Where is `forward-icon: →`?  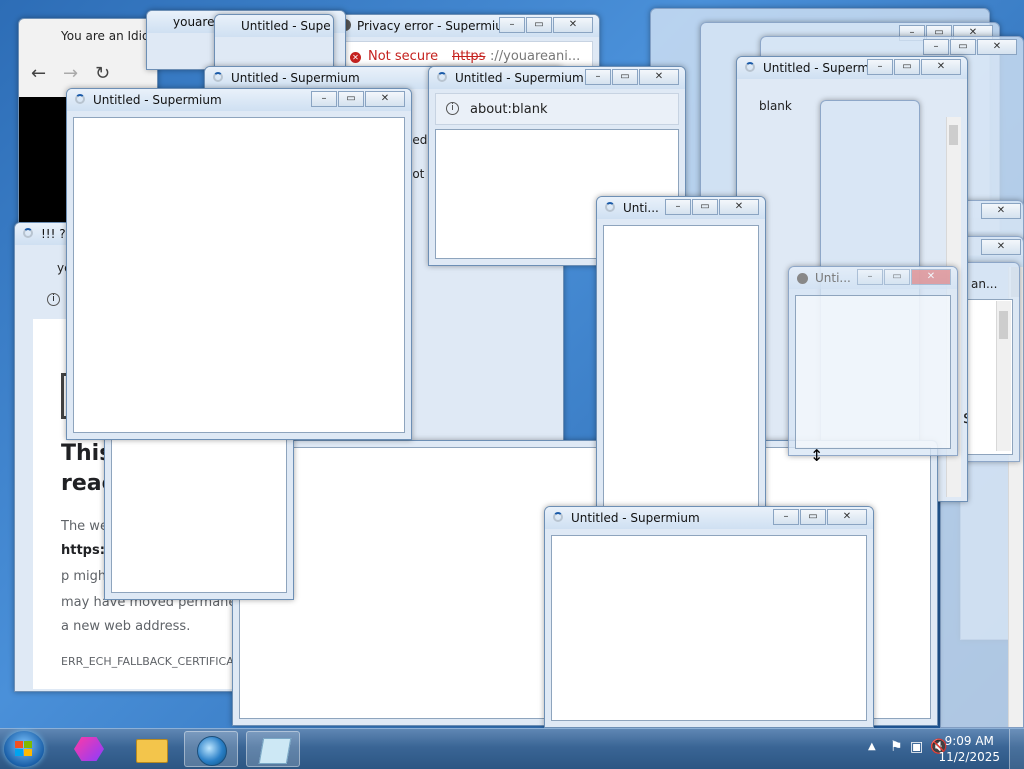 forward-icon: → is located at coordinates (70, 73).